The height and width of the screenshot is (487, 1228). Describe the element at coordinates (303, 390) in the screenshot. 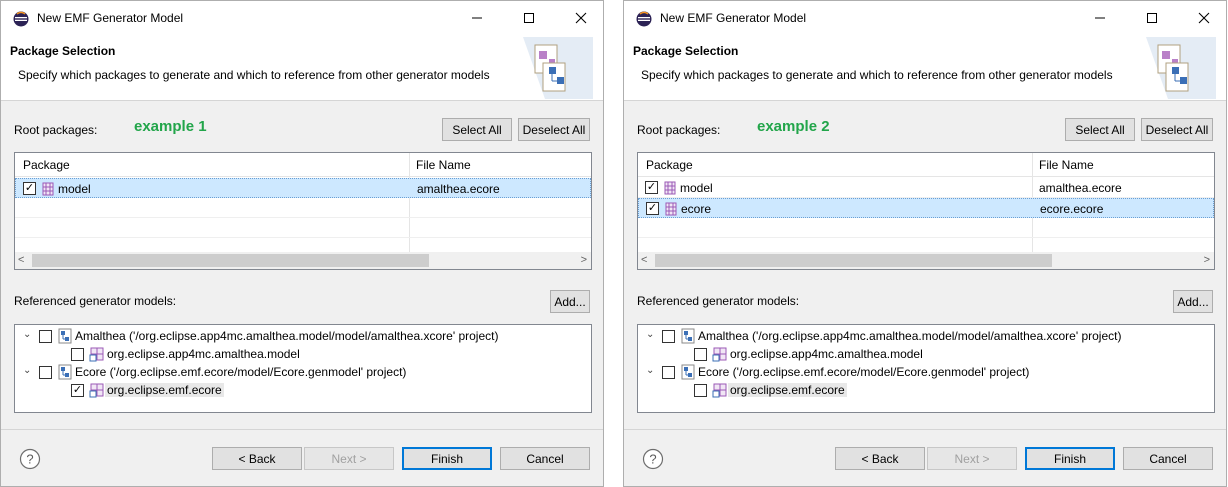

I see `tree-package-node: ✓ org.eclipse.emf.ecore` at that location.